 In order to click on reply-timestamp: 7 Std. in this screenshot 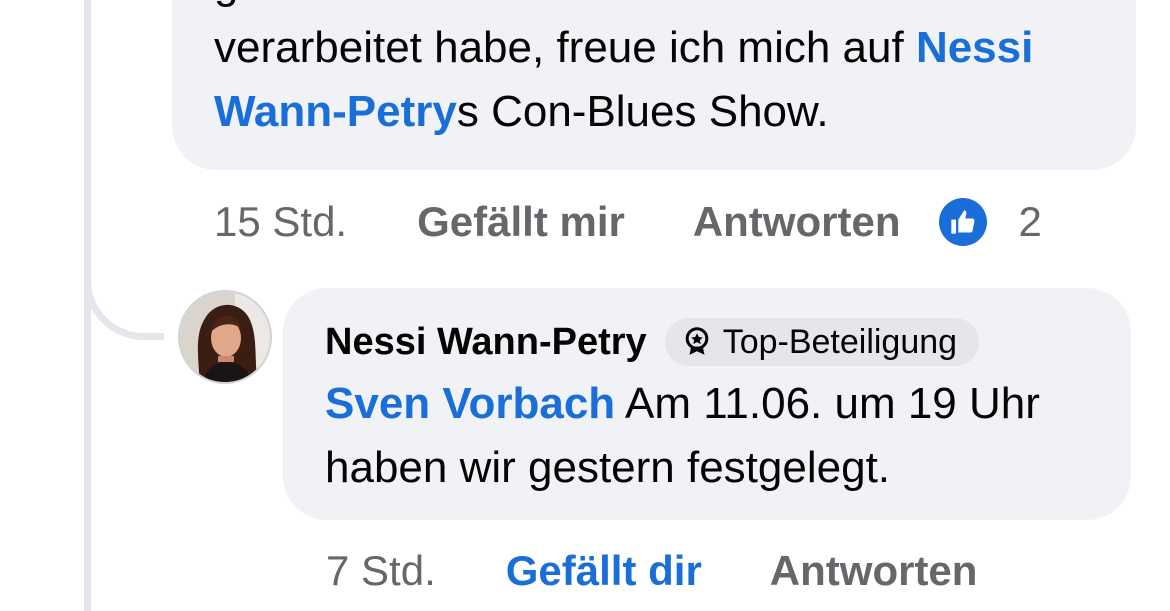, I will do `click(381, 571)`.